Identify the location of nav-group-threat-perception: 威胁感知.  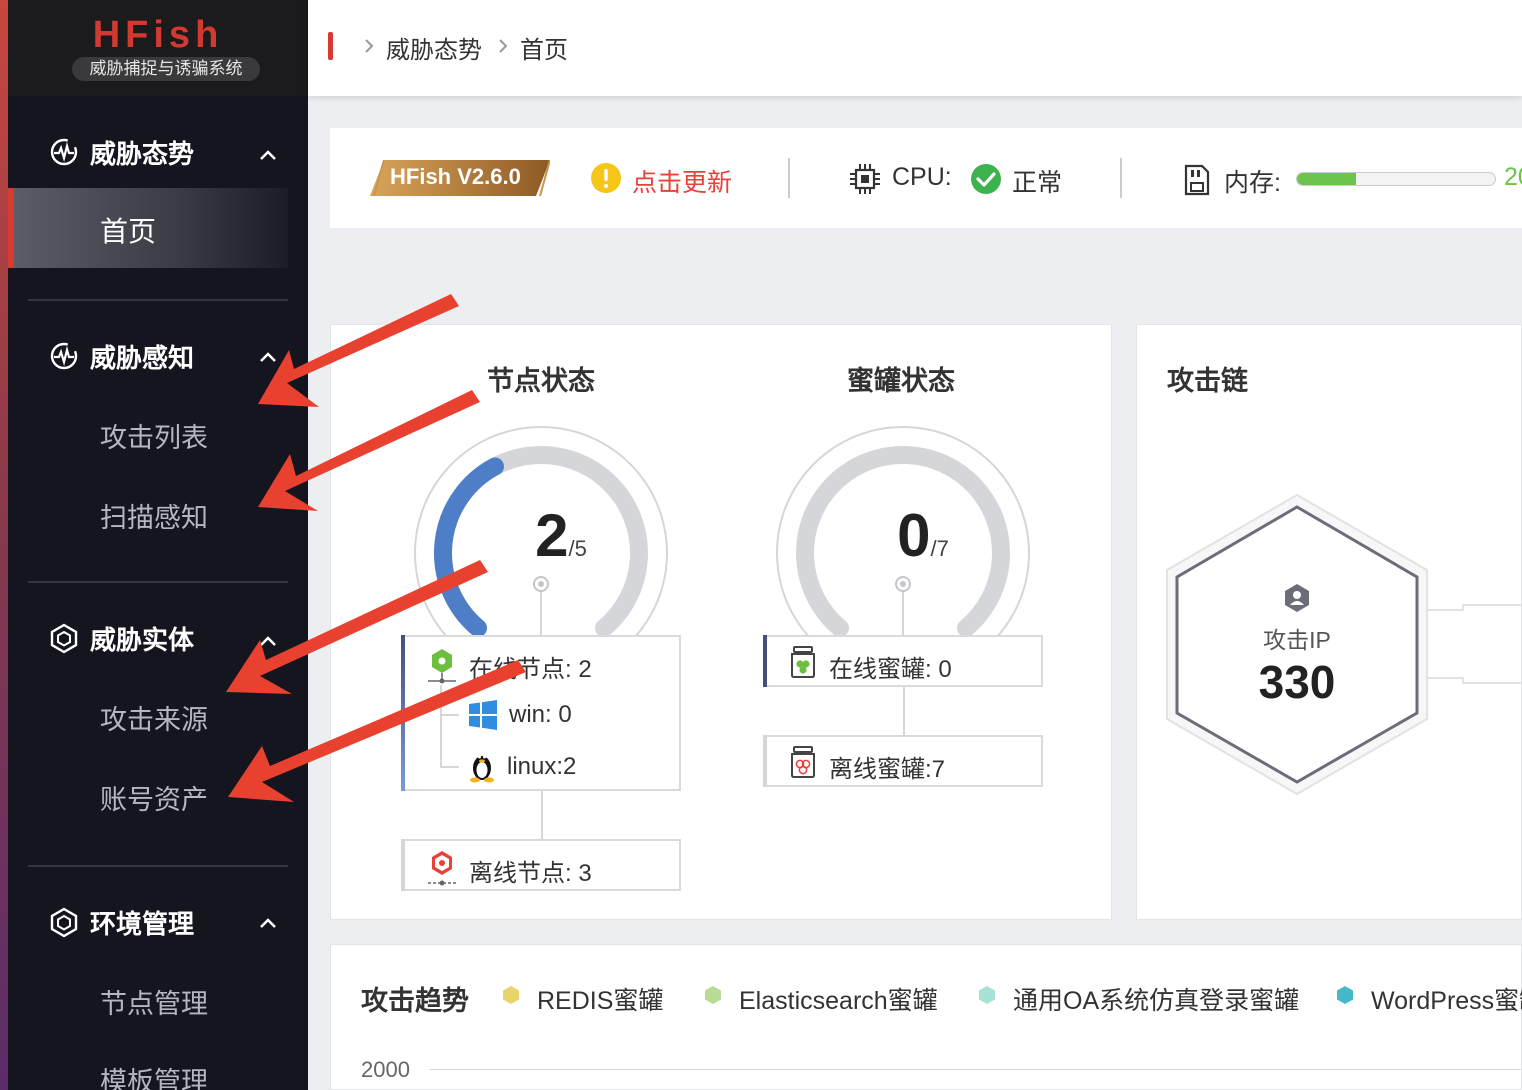
(121, 356).